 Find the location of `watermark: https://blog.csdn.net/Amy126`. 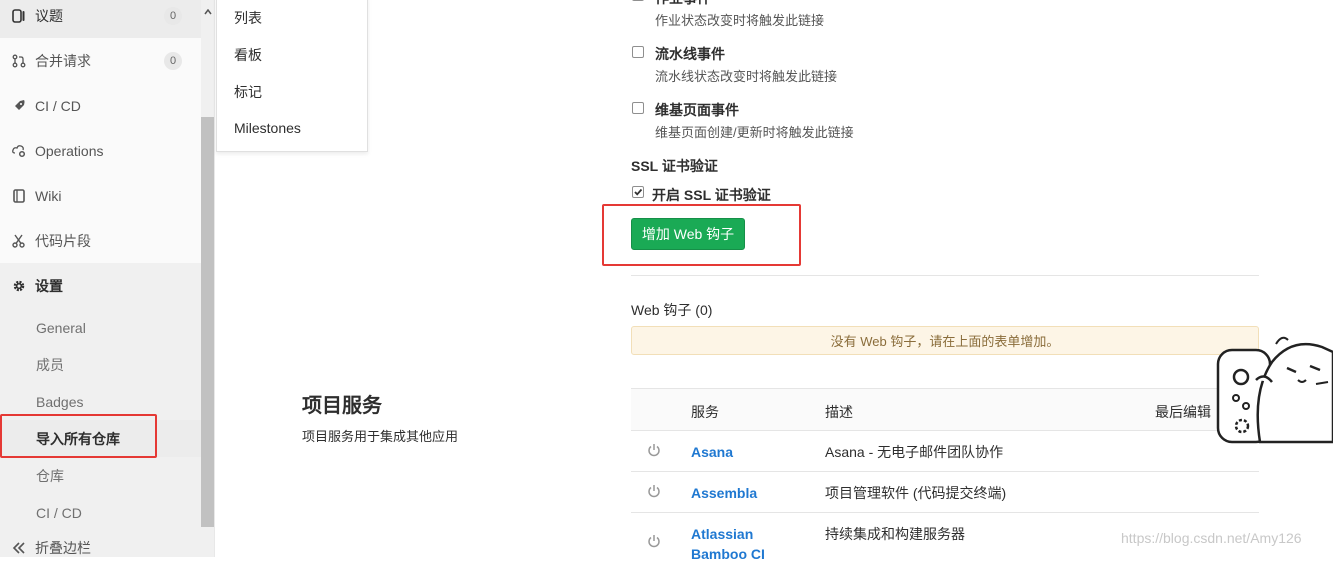

watermark: https://blog.csdn.net/Amy126 is located at coordinates (1211, 538).